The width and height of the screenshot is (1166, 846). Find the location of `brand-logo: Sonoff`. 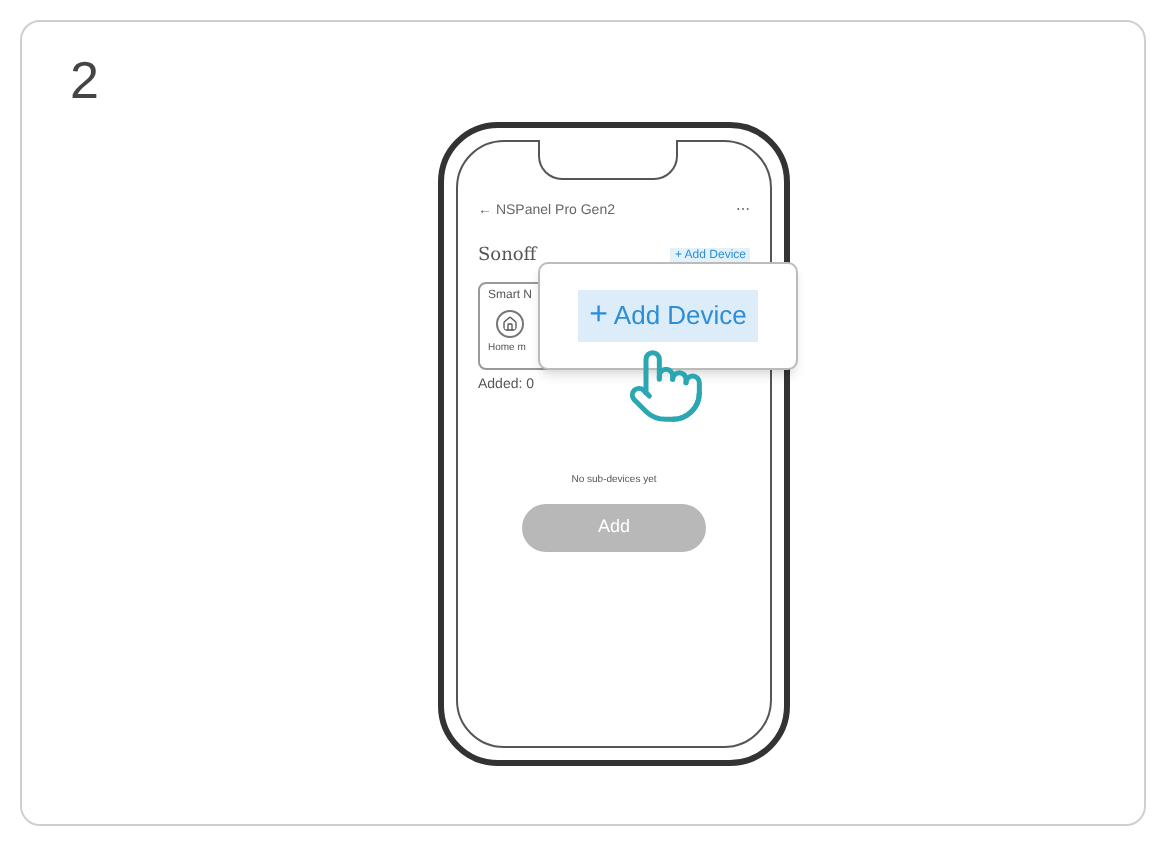

brand-logo: Sonoff is located at coordinates (507, 256).